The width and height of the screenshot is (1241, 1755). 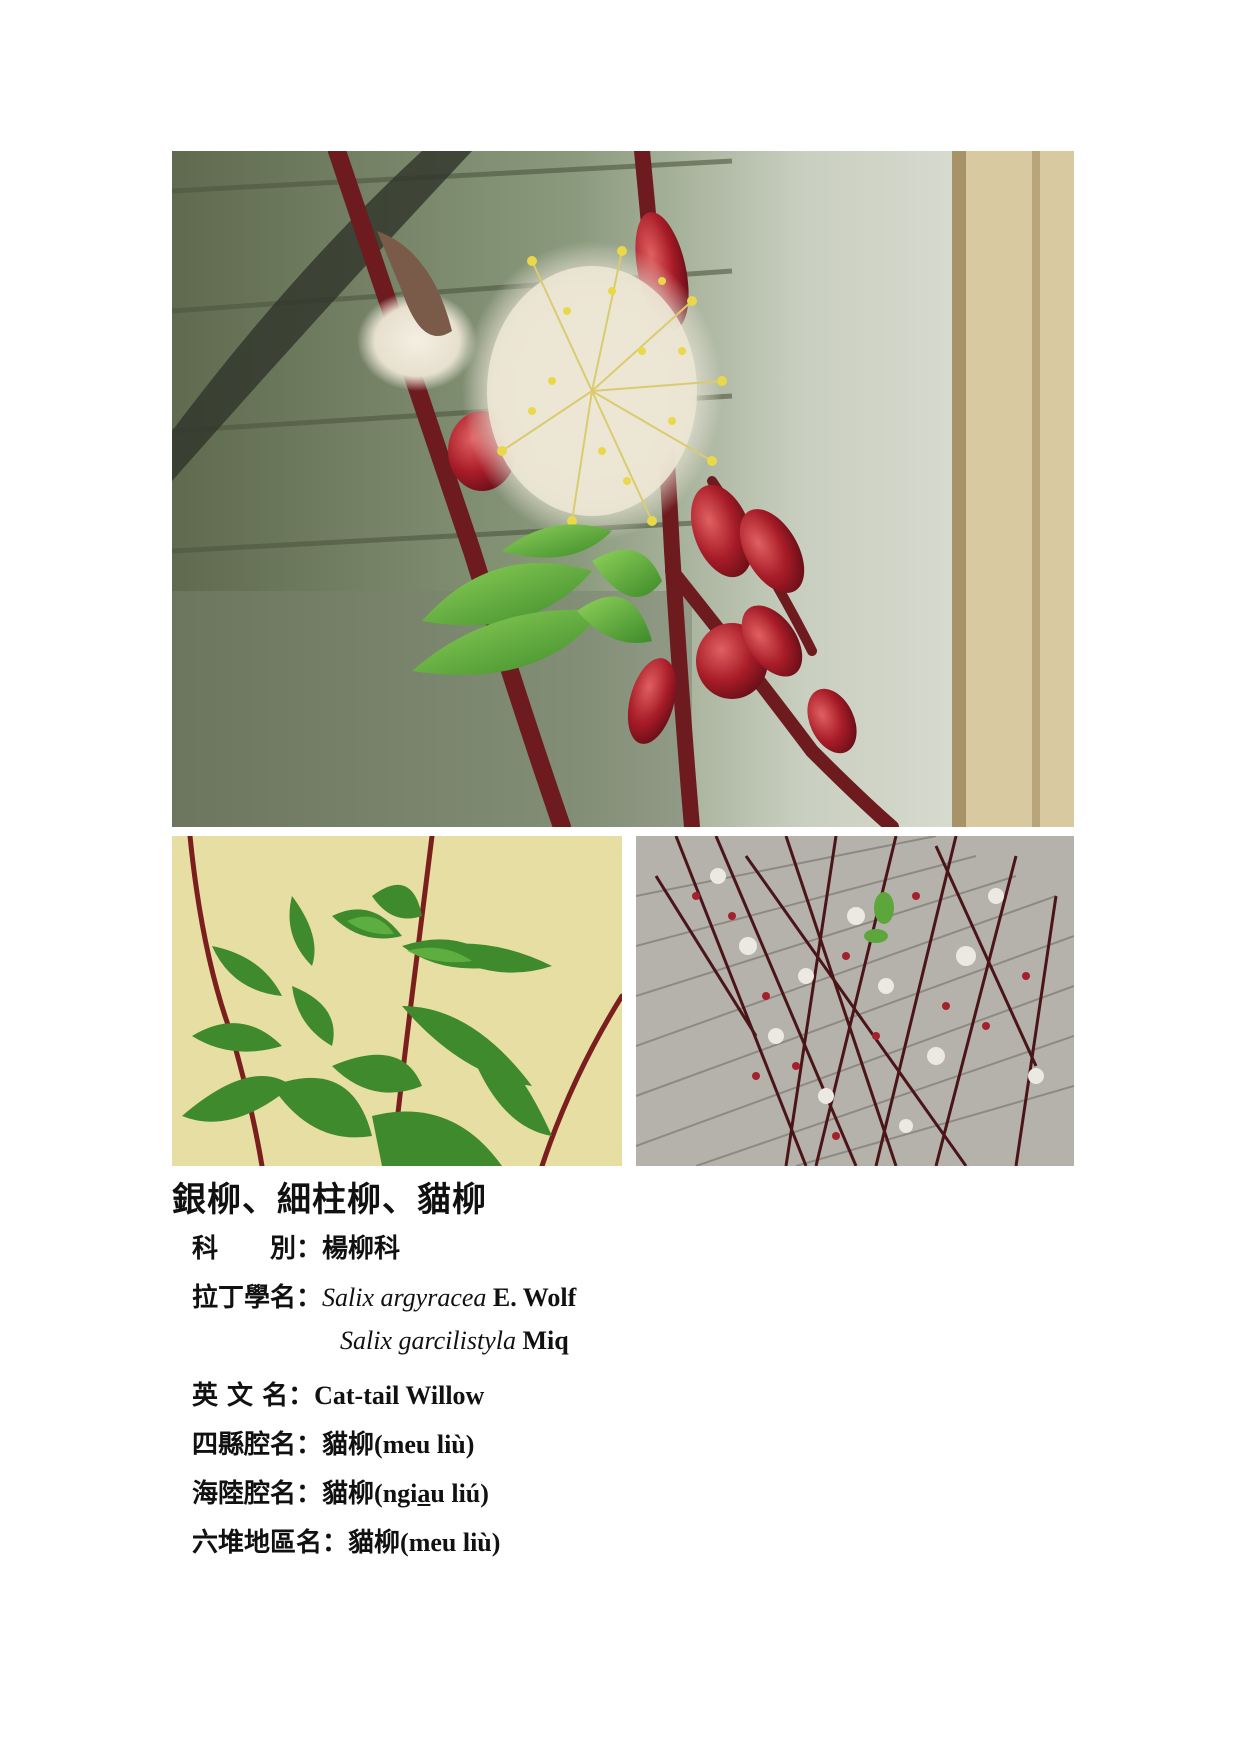 What do you see at coordinates (424, 1493) in the screenshot?
I see `hailu-romanization-underlined: a` at bounding box center [424, 1493].